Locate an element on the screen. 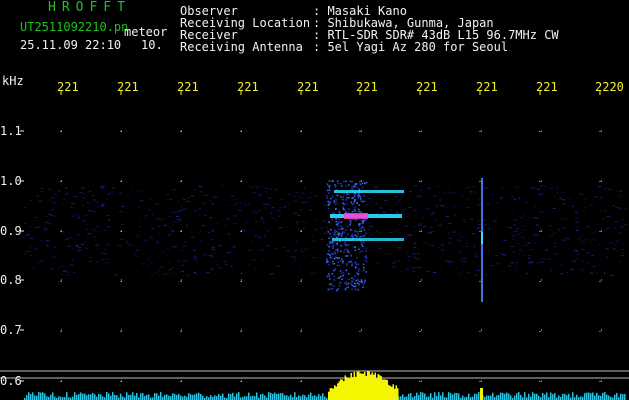 Image resolution: width=629 pixels, height=400 pixels. time-tick-label: 221 is located at coordinates (427, 87).